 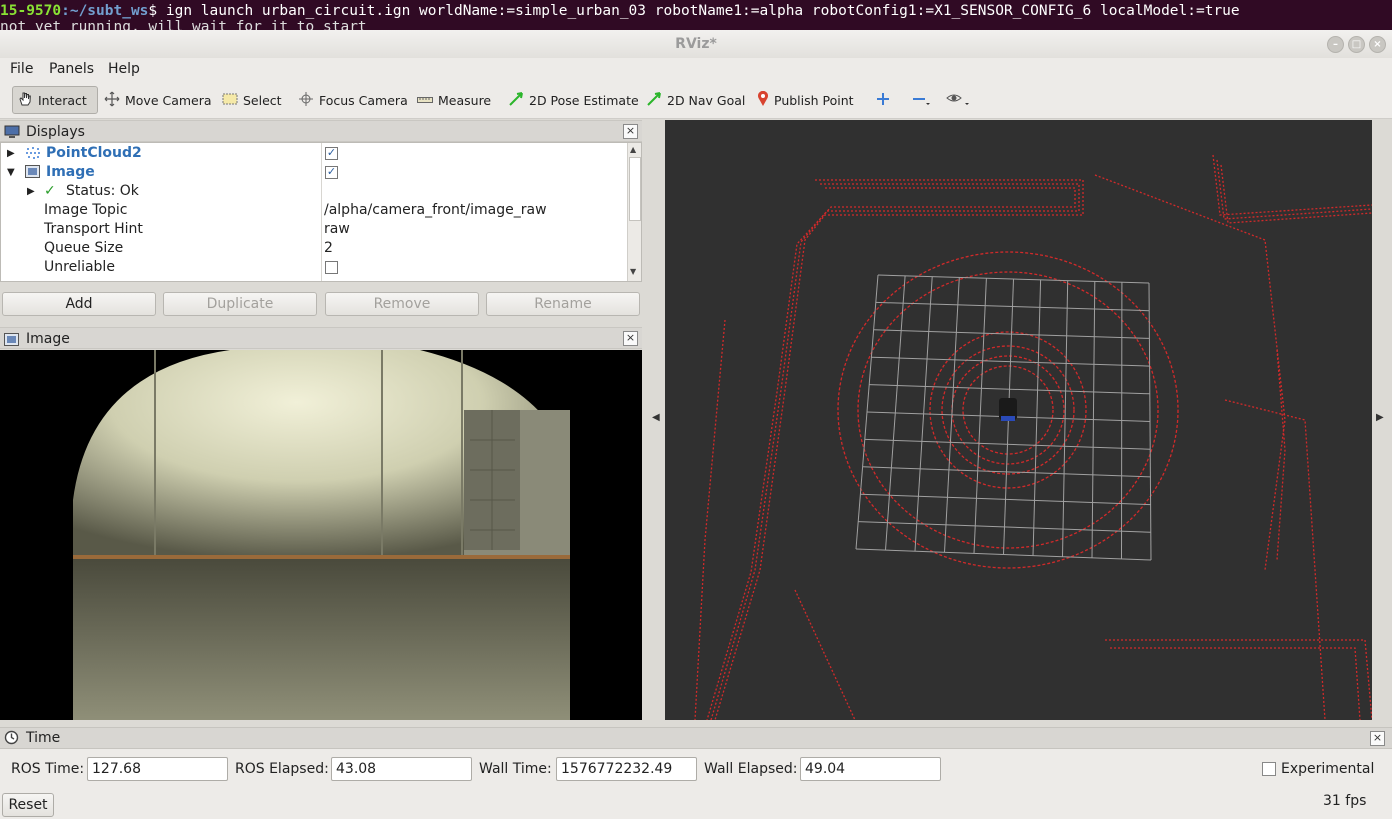 I want to click on ros-elapsed-label: ROS Elapsed:, so click(x=282, y=769).